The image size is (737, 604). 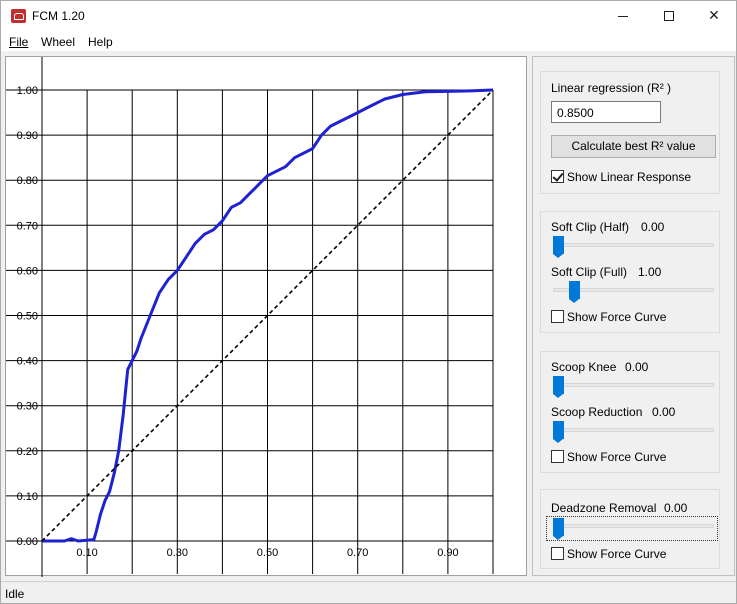 What do you see at coordinates (664, 412) in the screenshot?
I see `scoop-reduction-value: 0.00` at bounding box center [664, 412].